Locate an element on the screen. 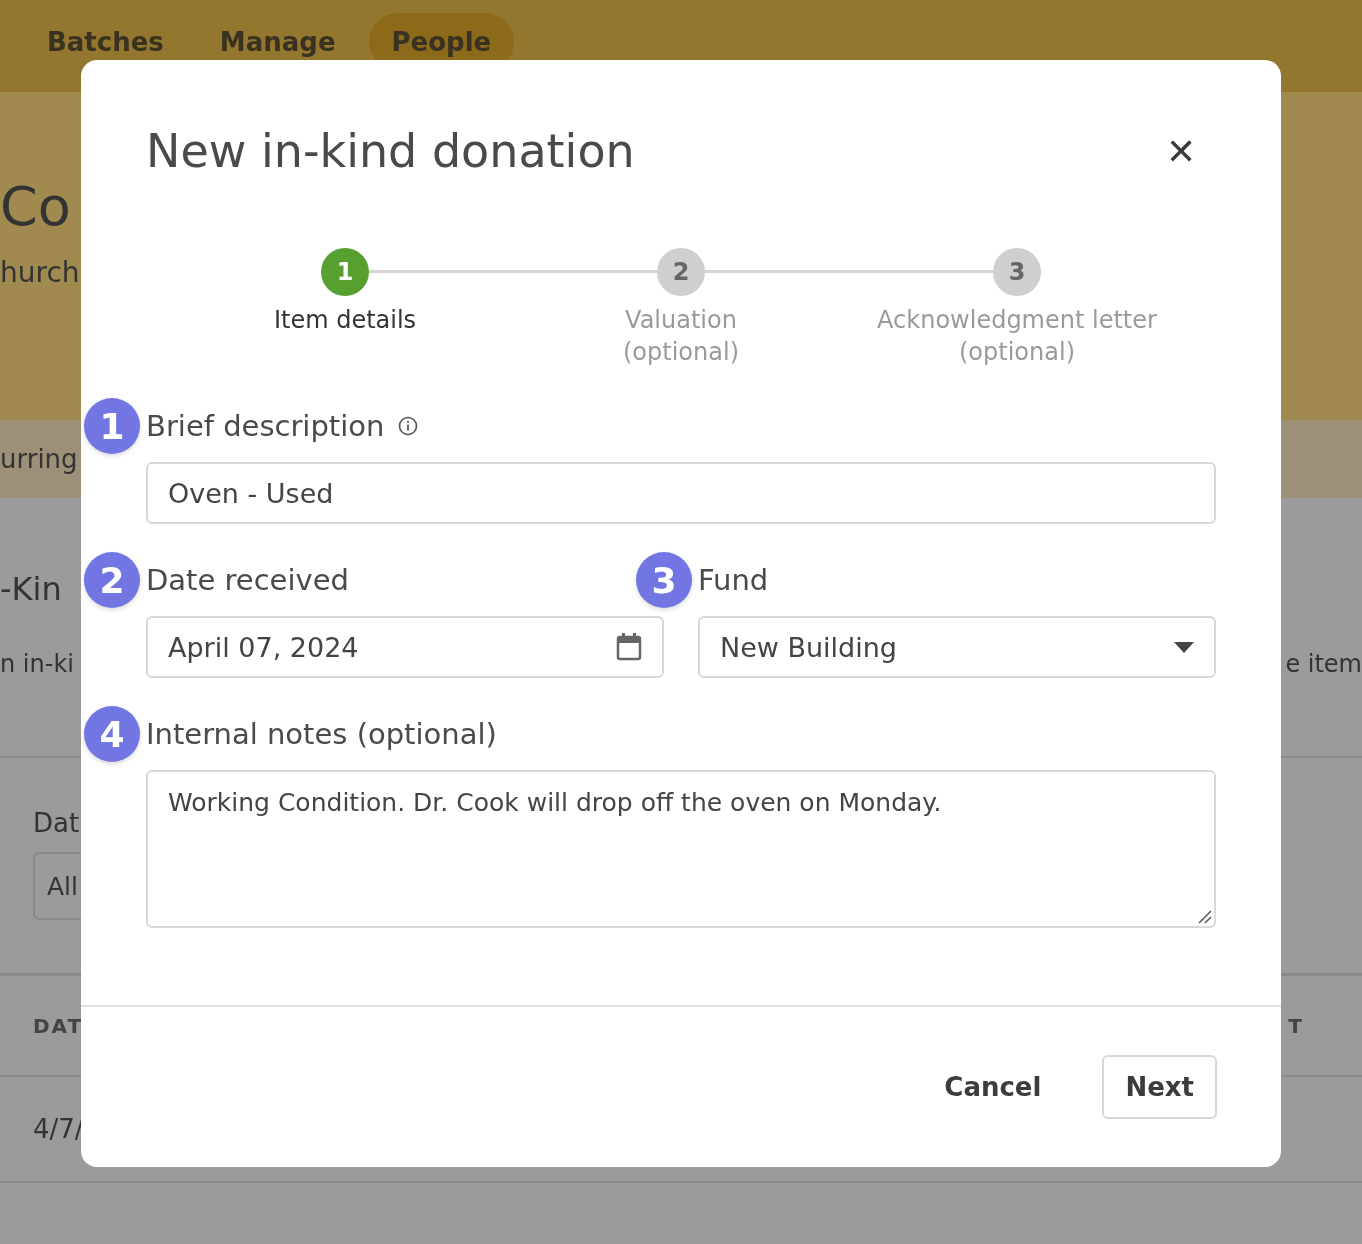 The image size is (1362, 1244). step-label: Acknowledgment letter is located at coordinates (1017, 320).